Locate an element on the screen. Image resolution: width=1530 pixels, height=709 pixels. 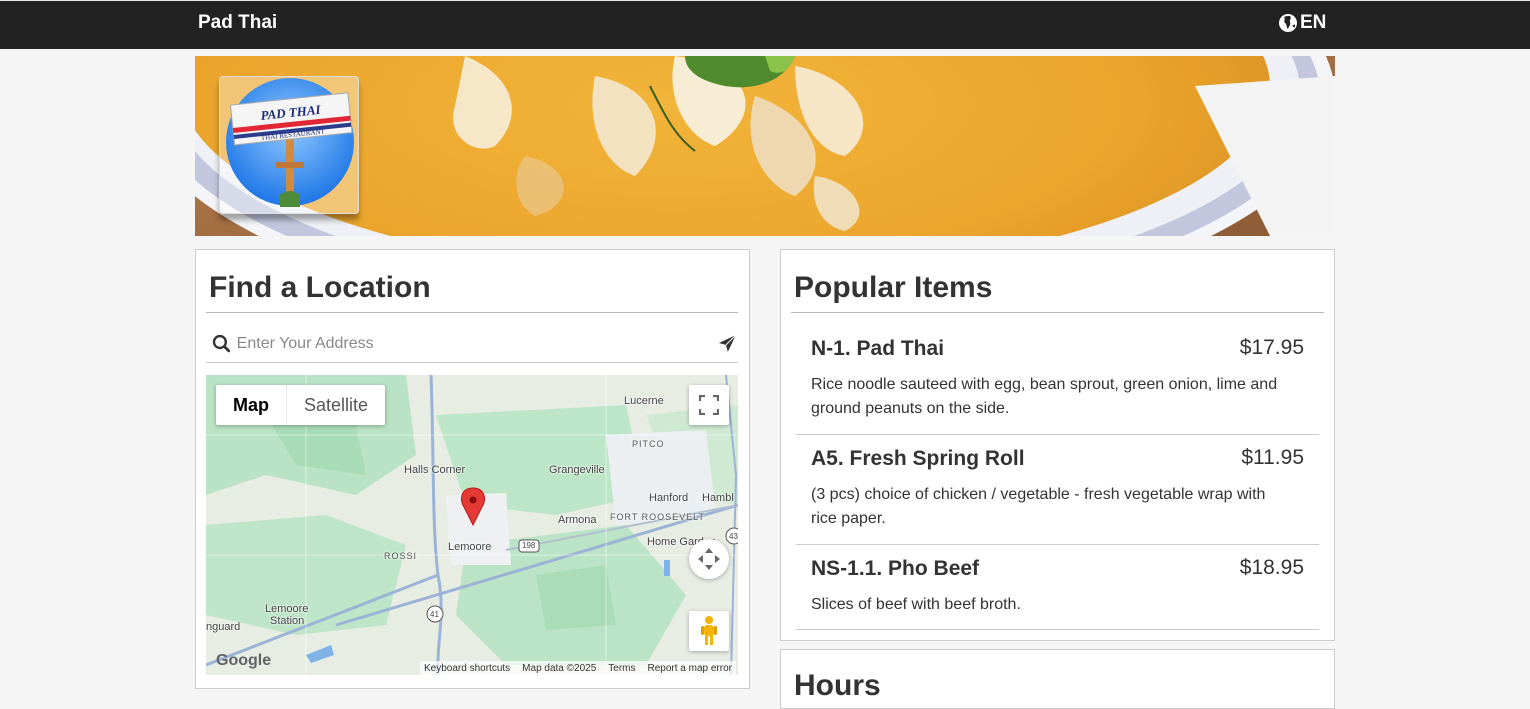
fullscreen-button is located at coordinates (709, 405).